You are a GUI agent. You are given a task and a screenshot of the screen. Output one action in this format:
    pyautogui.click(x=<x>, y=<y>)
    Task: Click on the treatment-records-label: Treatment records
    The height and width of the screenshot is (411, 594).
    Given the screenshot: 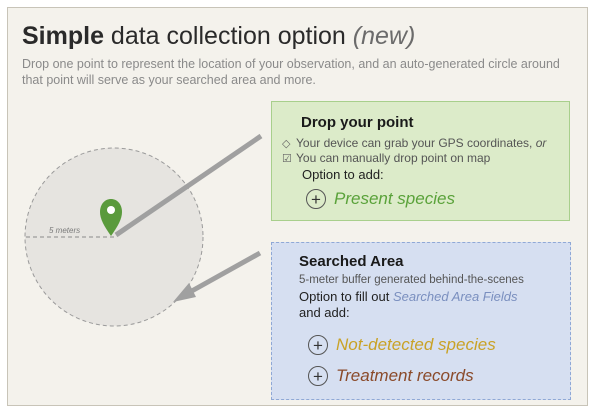 What is the action you would take?
    pyautogui.click(x=405, y=375)
    